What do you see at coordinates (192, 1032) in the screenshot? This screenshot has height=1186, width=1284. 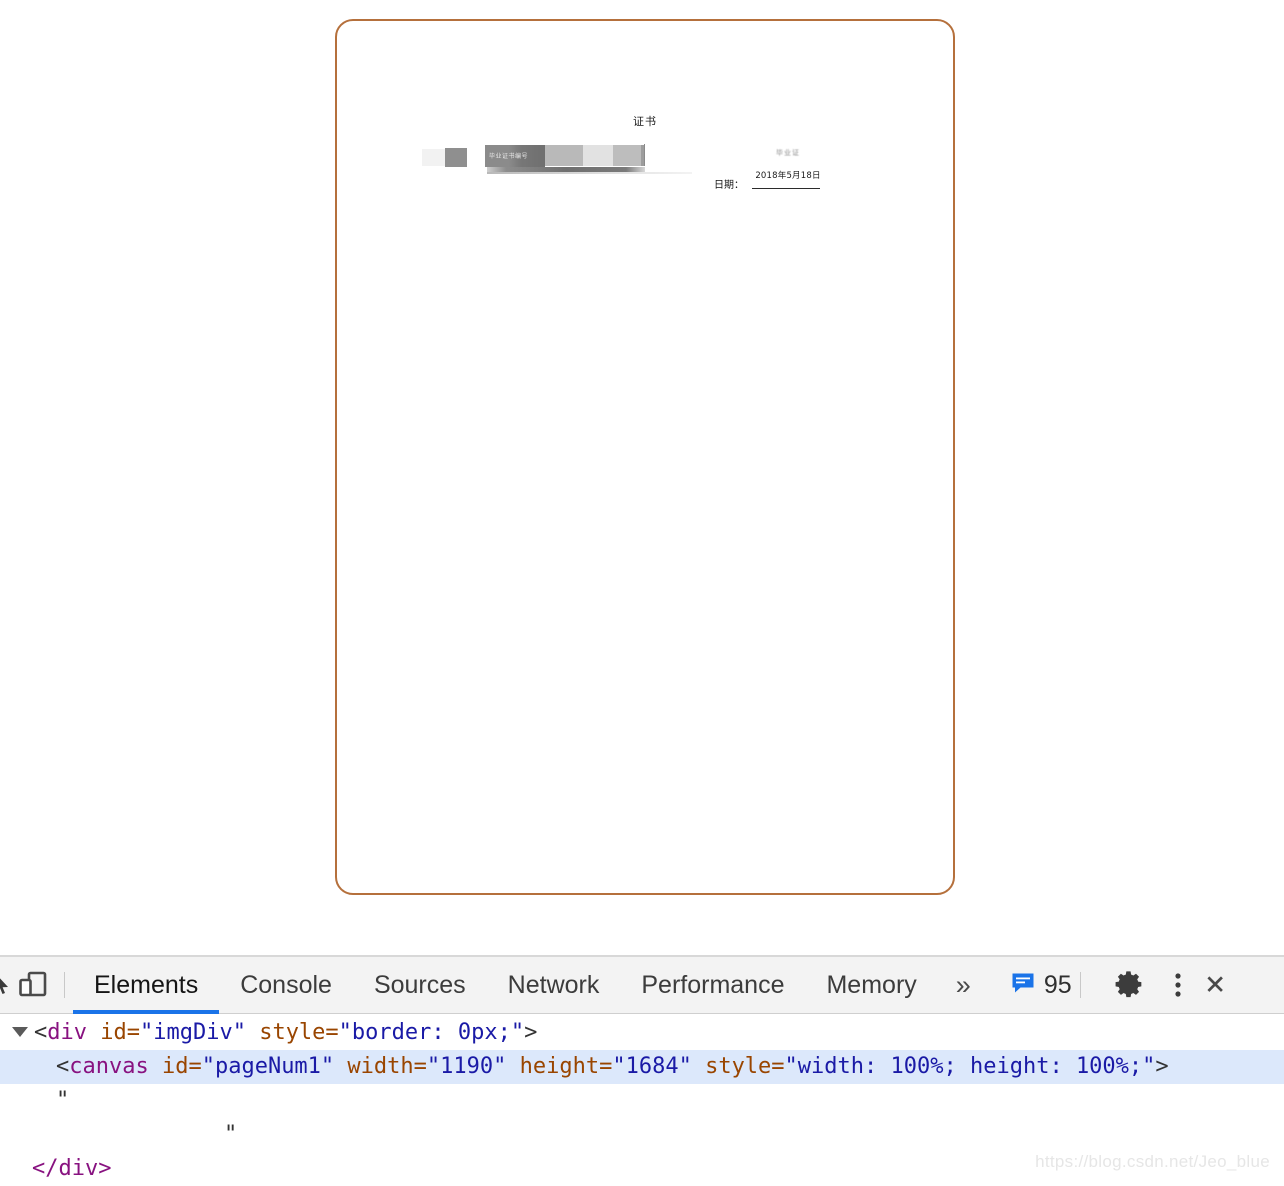 I see `attr-value: "imgDiv"` at bounding box center [192, 1032].